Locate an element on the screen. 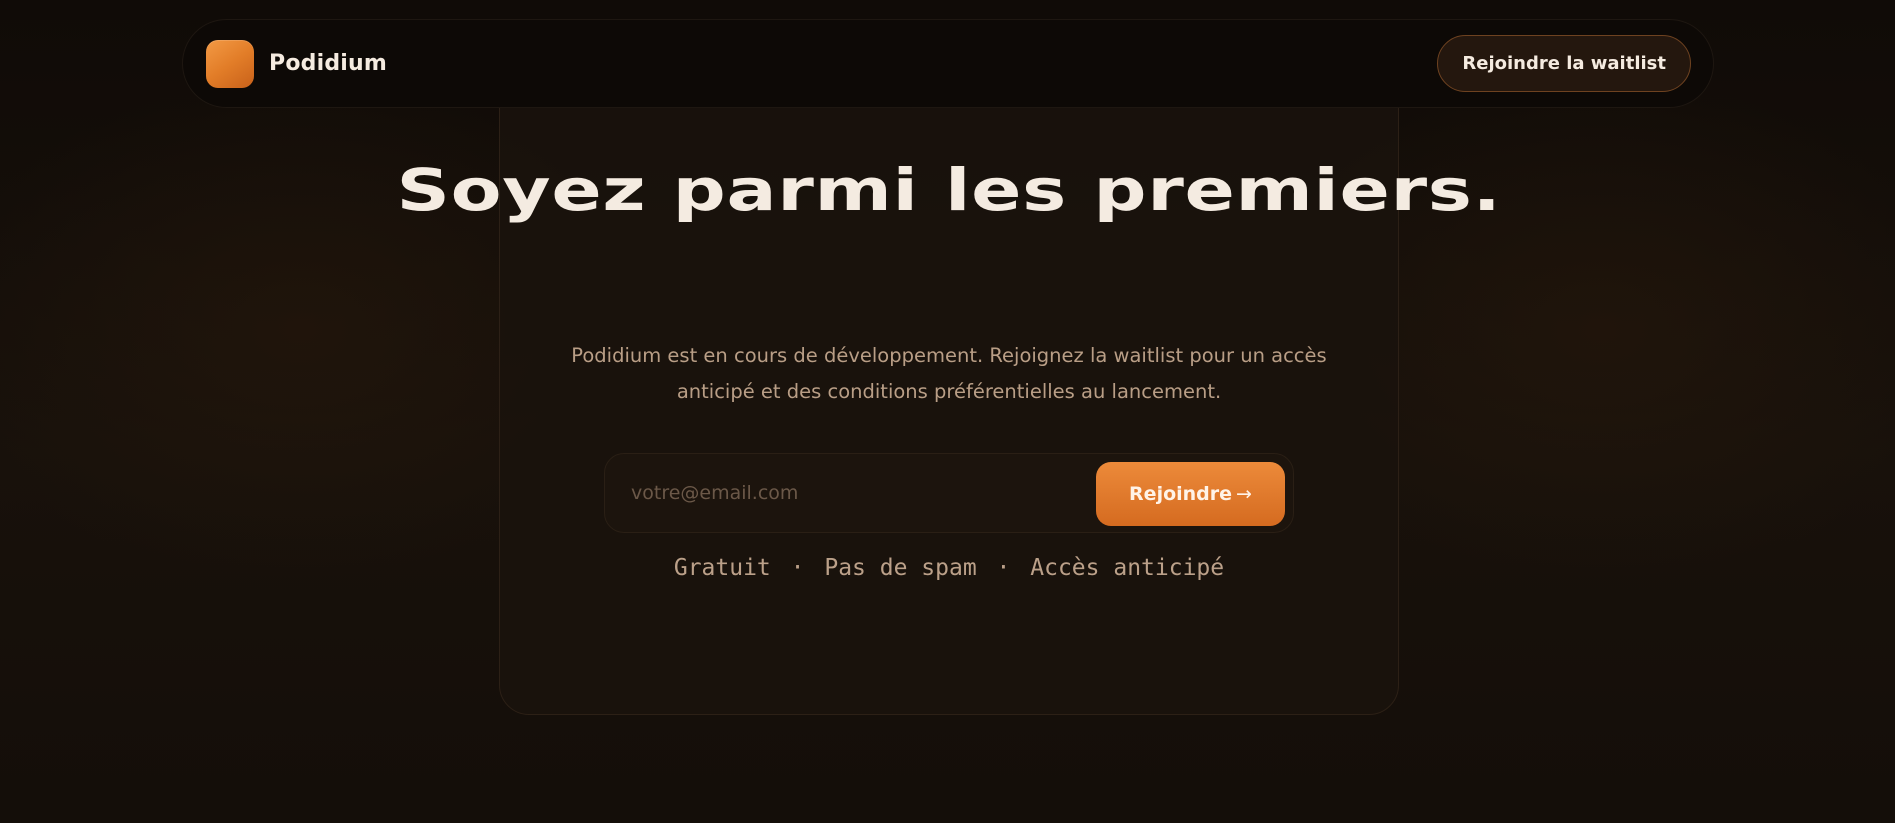  join-waitlist-nav-button: Rejoindre la waitlist is located at coordinates (1564, 63).